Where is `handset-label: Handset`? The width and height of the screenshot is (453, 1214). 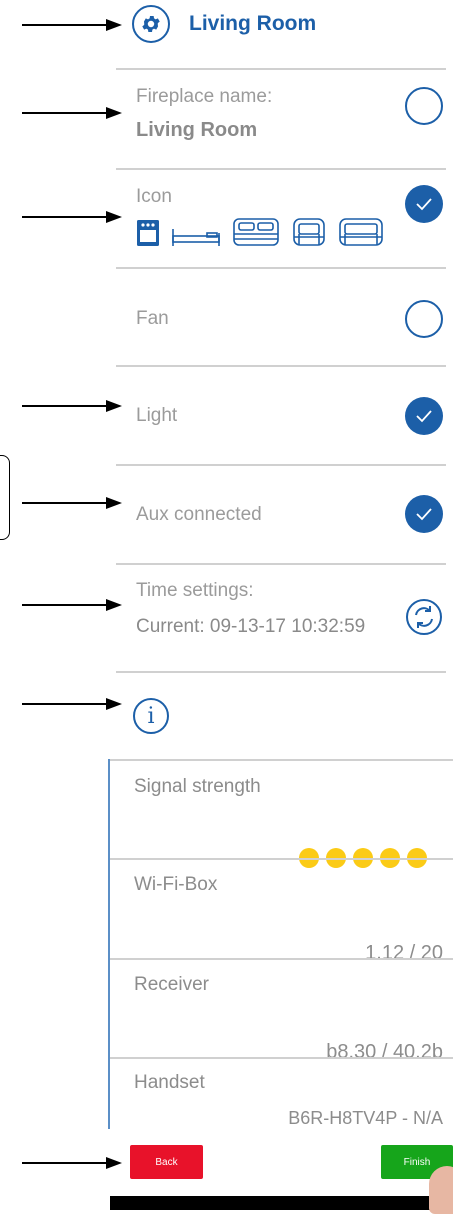
handset-label: Handset is located at coordinates (169, 1082).